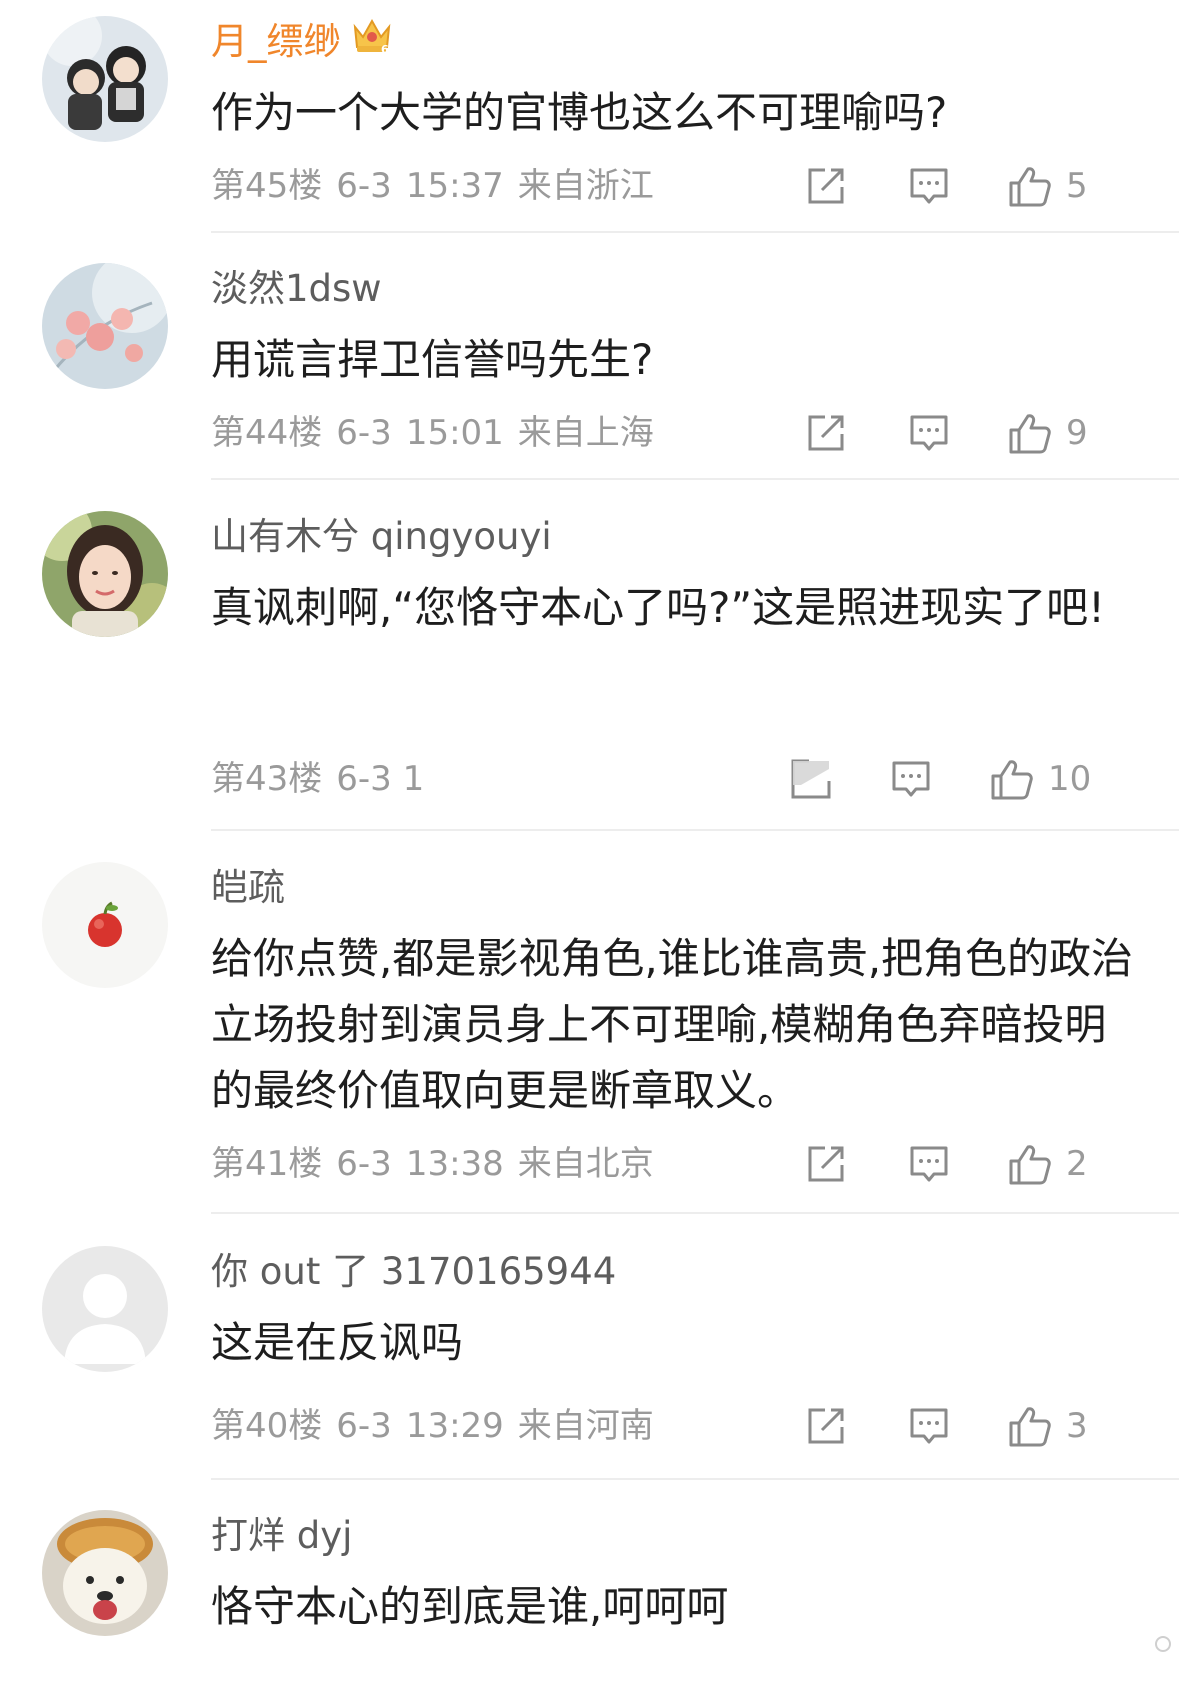  What do you see at coordinates (1077, 1426) in the screenshot?
I see `like-count: 3` at bounding box center [1077, 1426].